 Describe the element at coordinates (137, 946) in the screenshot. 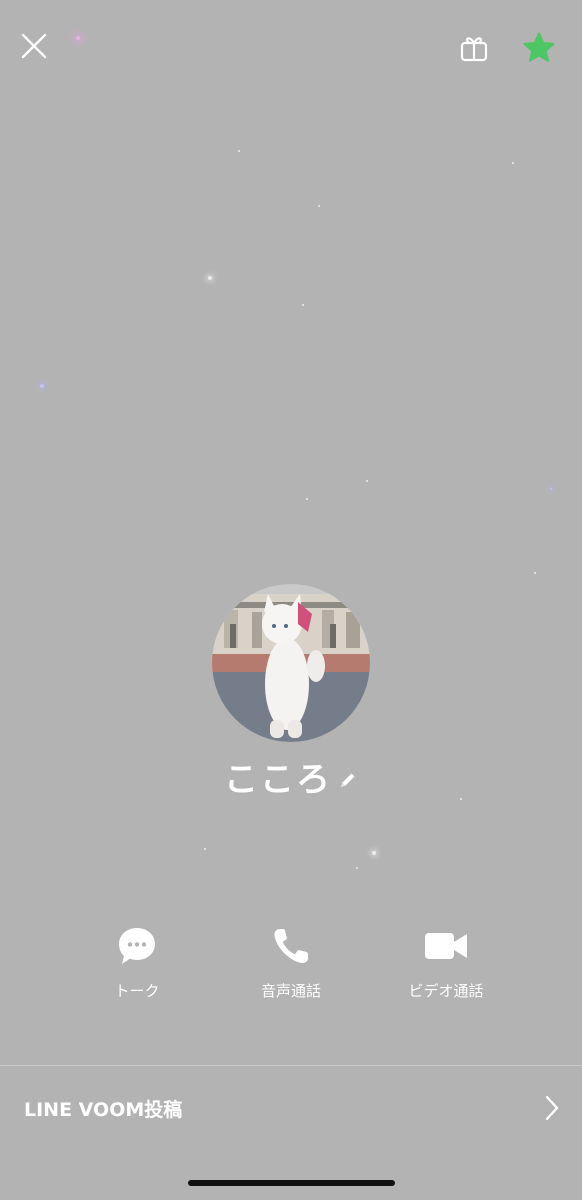

I see `chat-bubble-icon` at that location.